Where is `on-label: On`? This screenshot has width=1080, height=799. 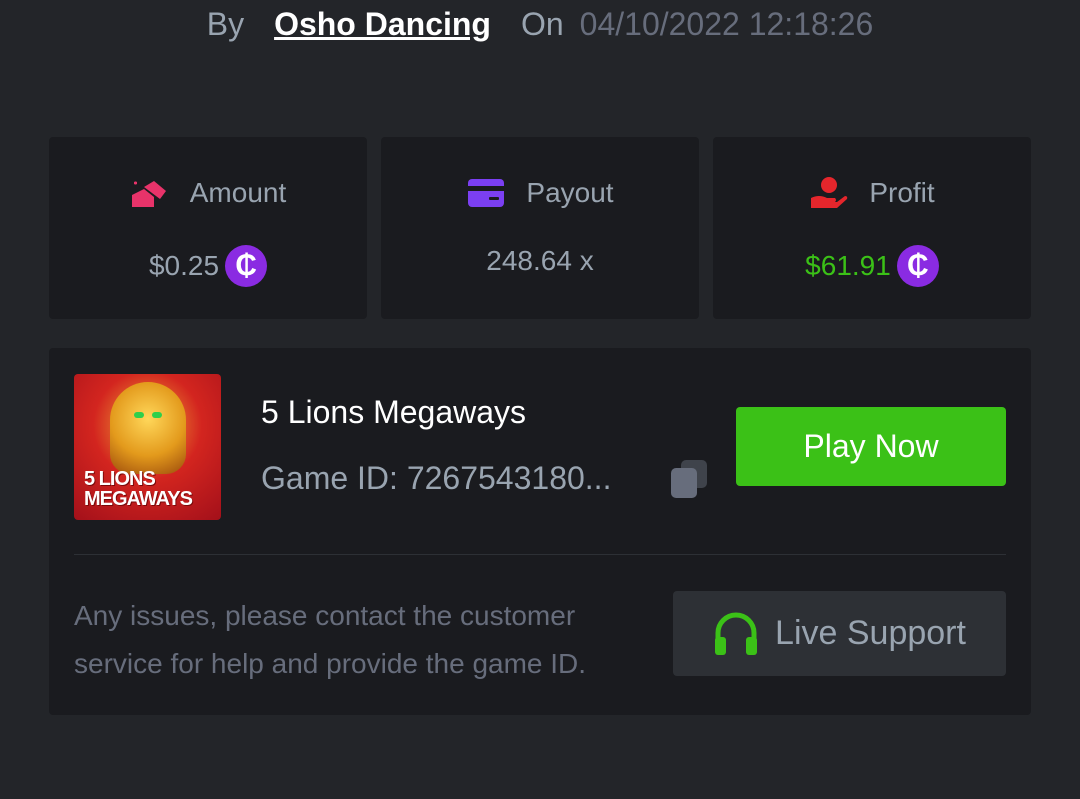
on-label: On is located at coordinates (542, 23).